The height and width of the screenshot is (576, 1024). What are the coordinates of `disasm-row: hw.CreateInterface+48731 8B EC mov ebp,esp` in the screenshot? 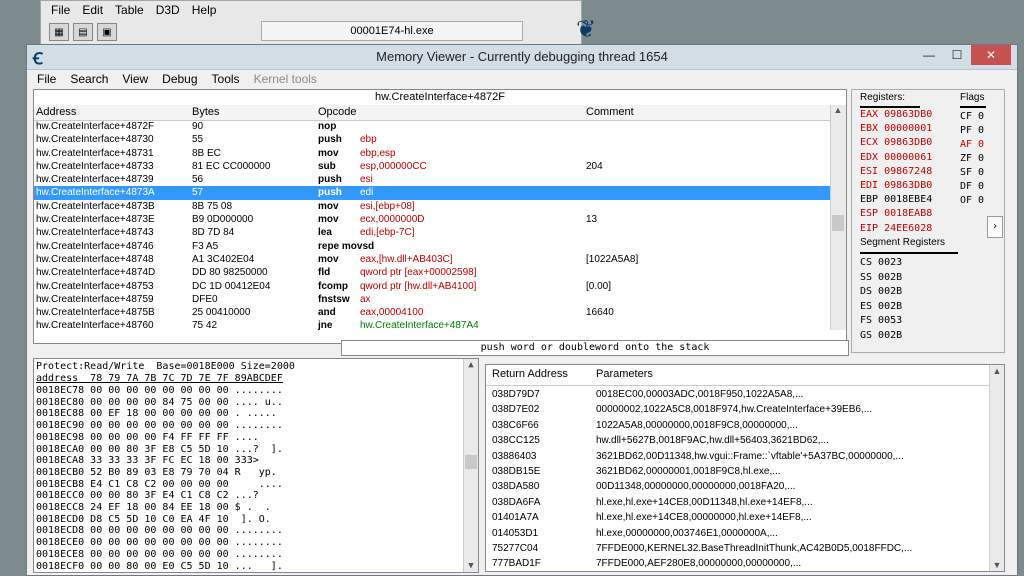 It's located at (432, 153).